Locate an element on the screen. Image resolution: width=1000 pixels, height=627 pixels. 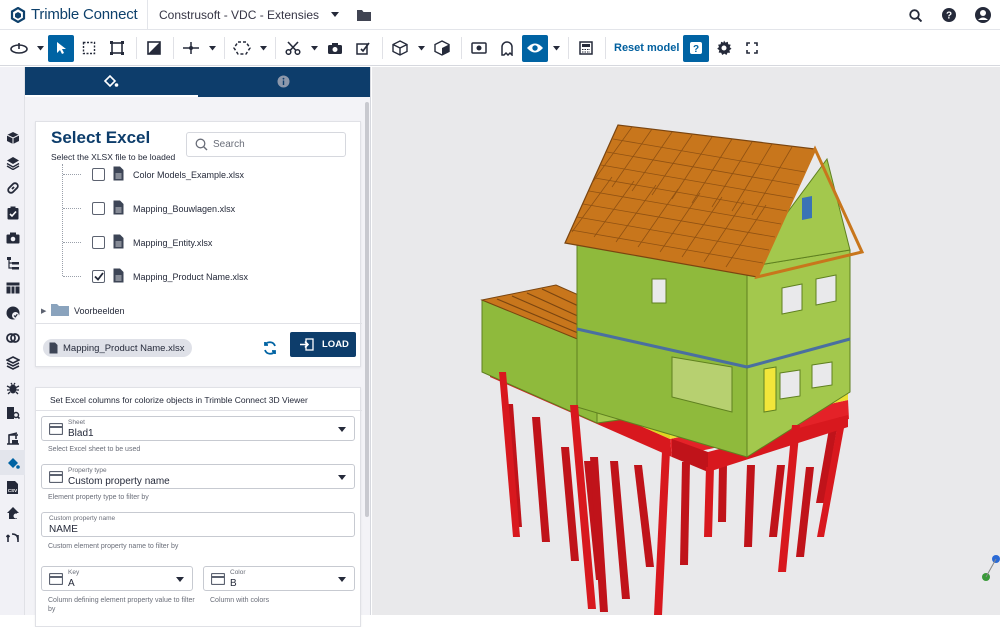
field-help: Element property type to filter by is located at coordinates (98, 497).